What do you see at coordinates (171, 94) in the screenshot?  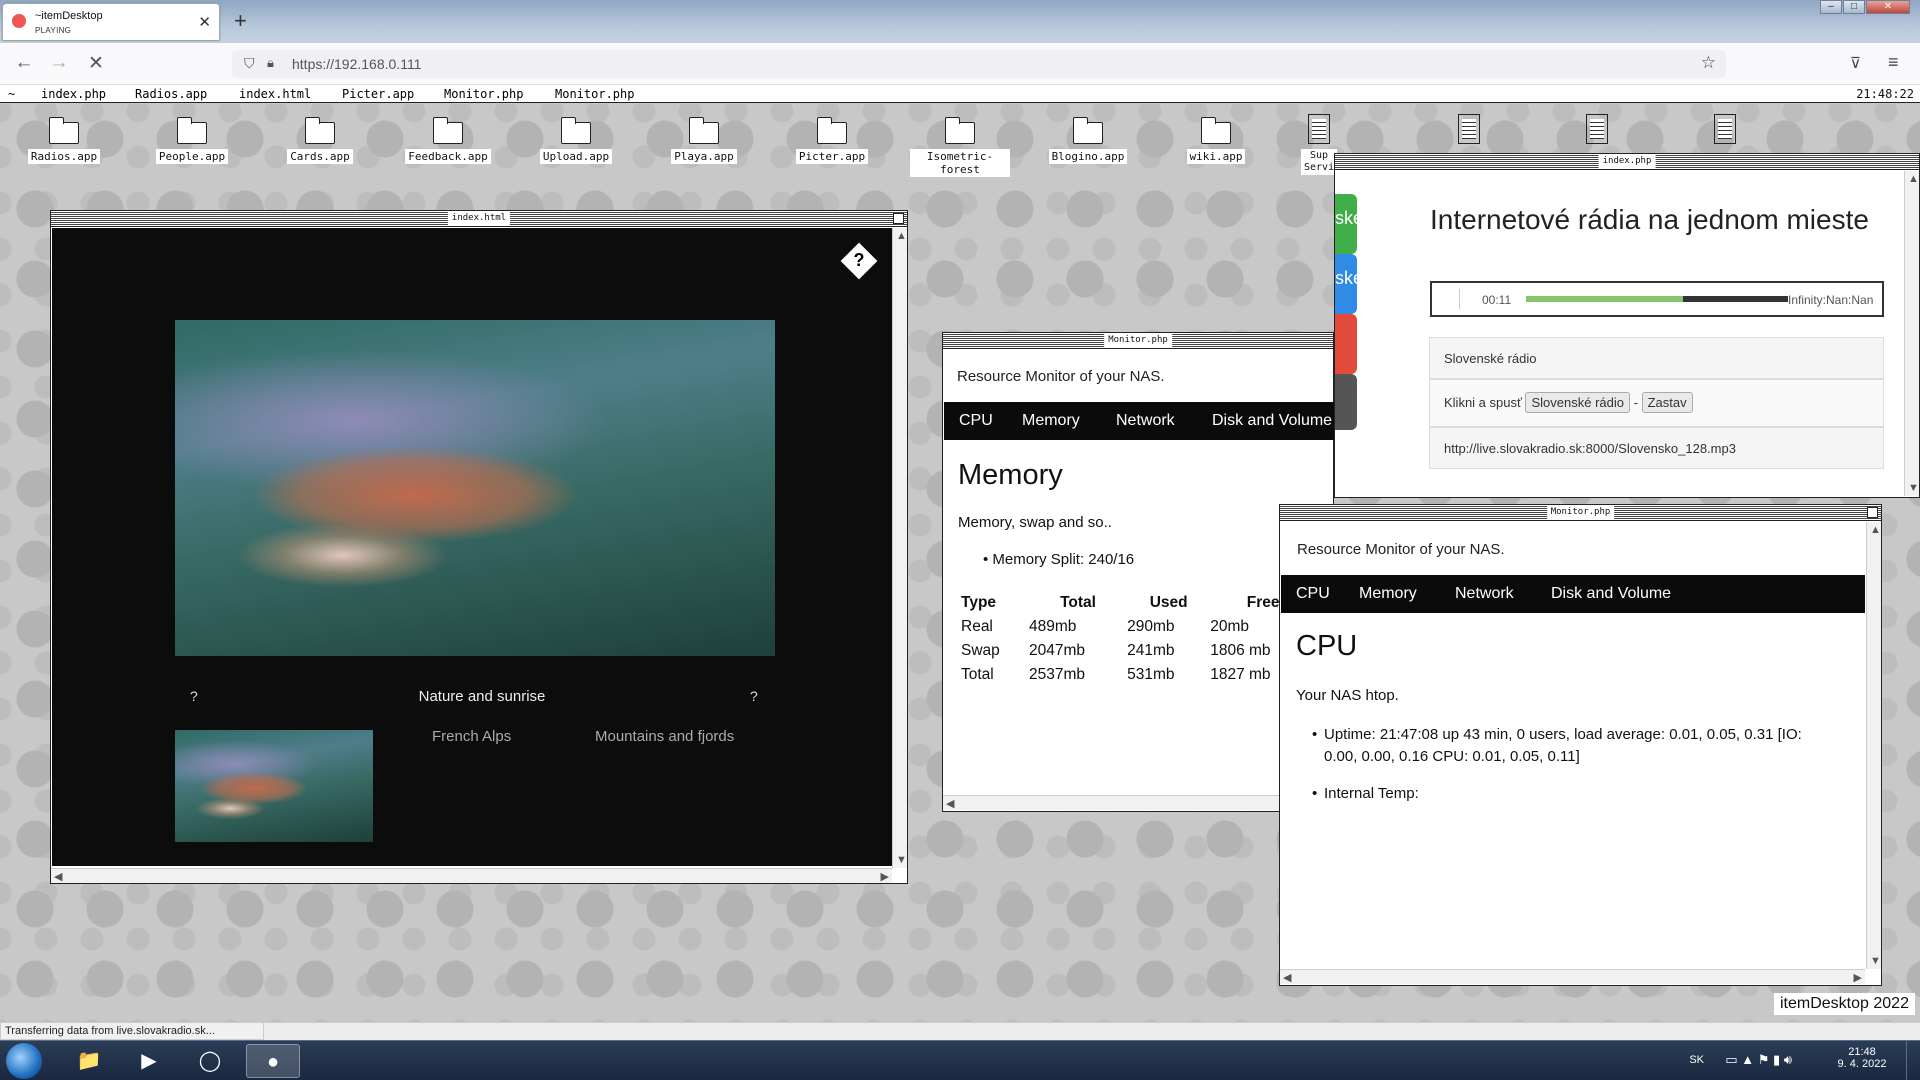 I see `menu-item-radios-app: Radios.app` at bounding box center [171, 94].